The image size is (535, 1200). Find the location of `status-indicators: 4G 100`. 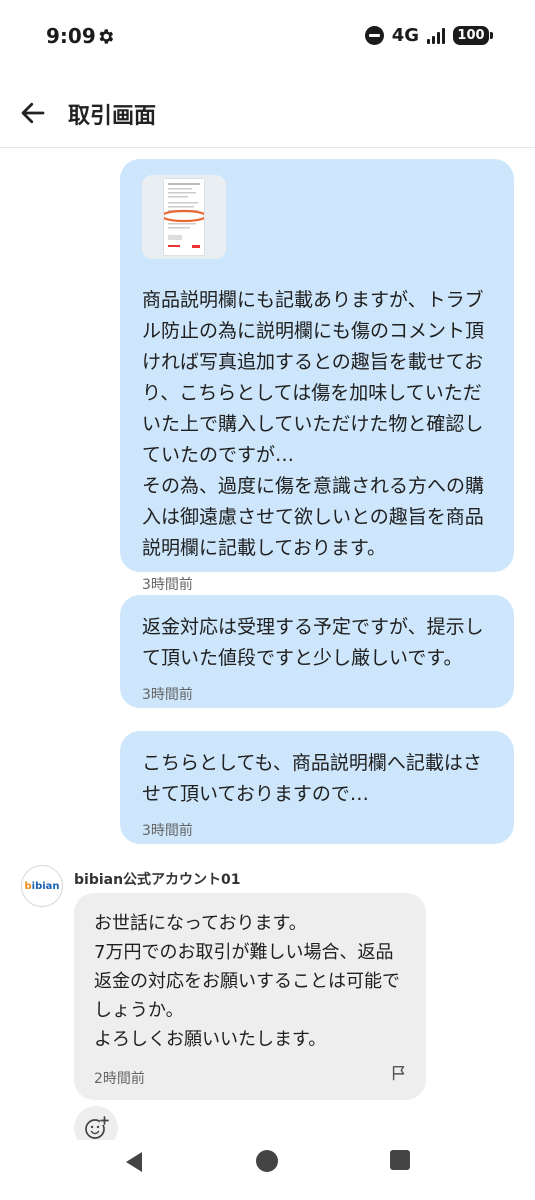

status-indicators: 4G 100 is located at coordinates (428, 35).